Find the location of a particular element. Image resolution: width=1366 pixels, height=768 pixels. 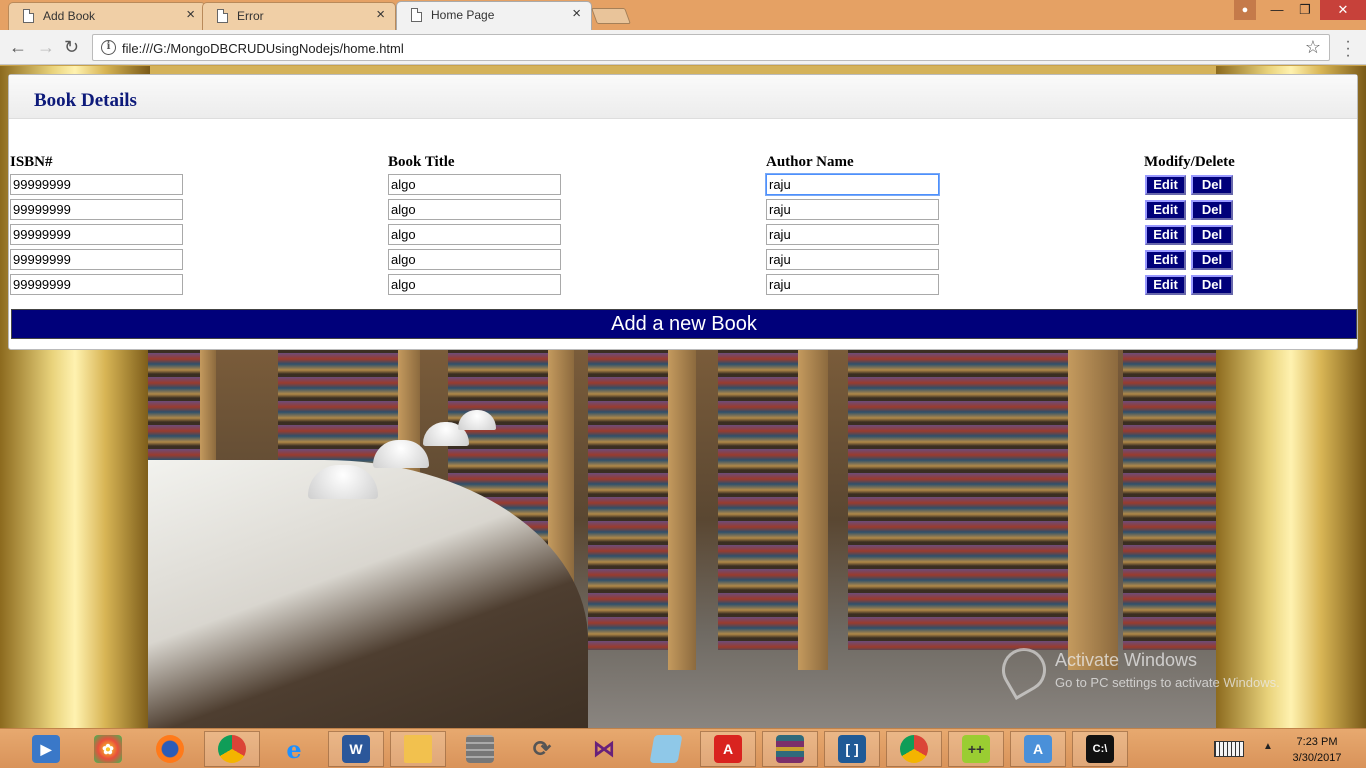

info-icon: i is located at coordinates (108, 47).